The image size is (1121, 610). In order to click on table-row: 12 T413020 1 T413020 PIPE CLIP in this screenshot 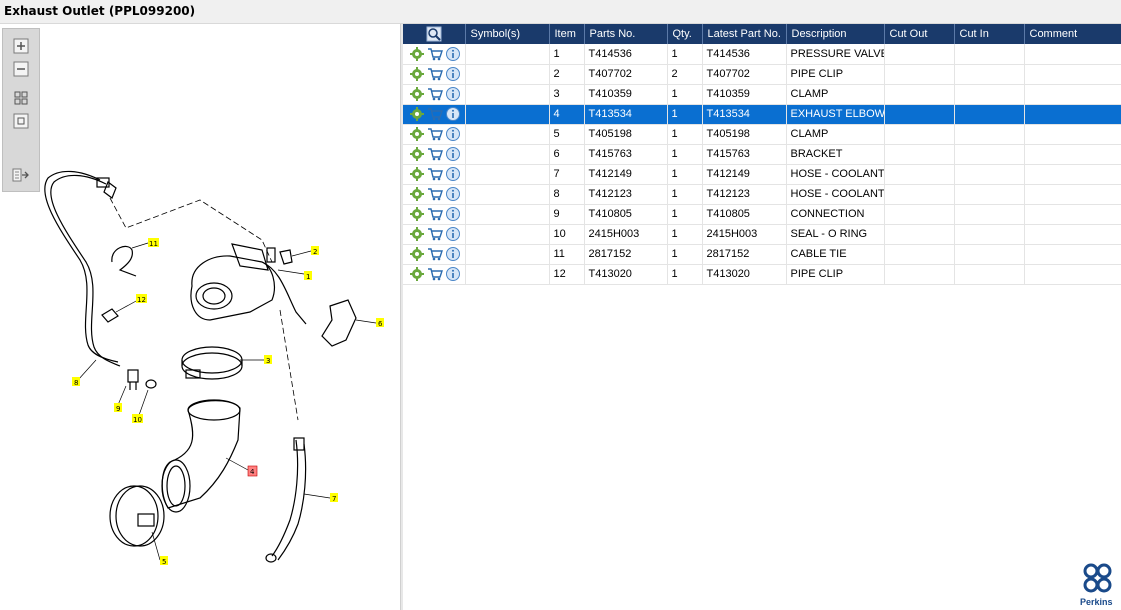, I will do `click(762, 274)`.